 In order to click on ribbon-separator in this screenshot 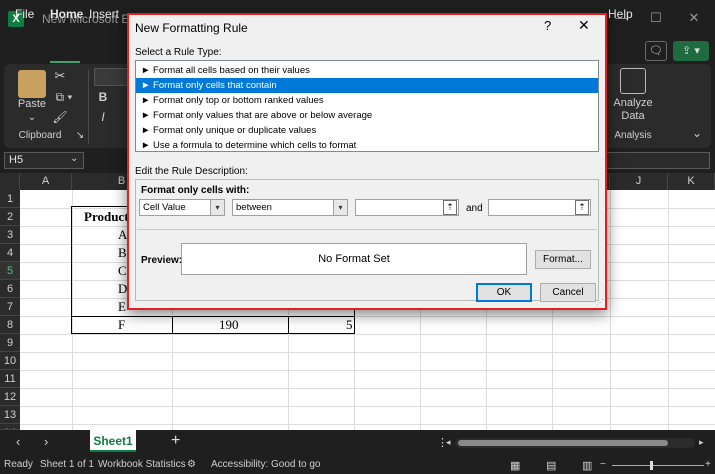, I will do `click(88, 107)`.